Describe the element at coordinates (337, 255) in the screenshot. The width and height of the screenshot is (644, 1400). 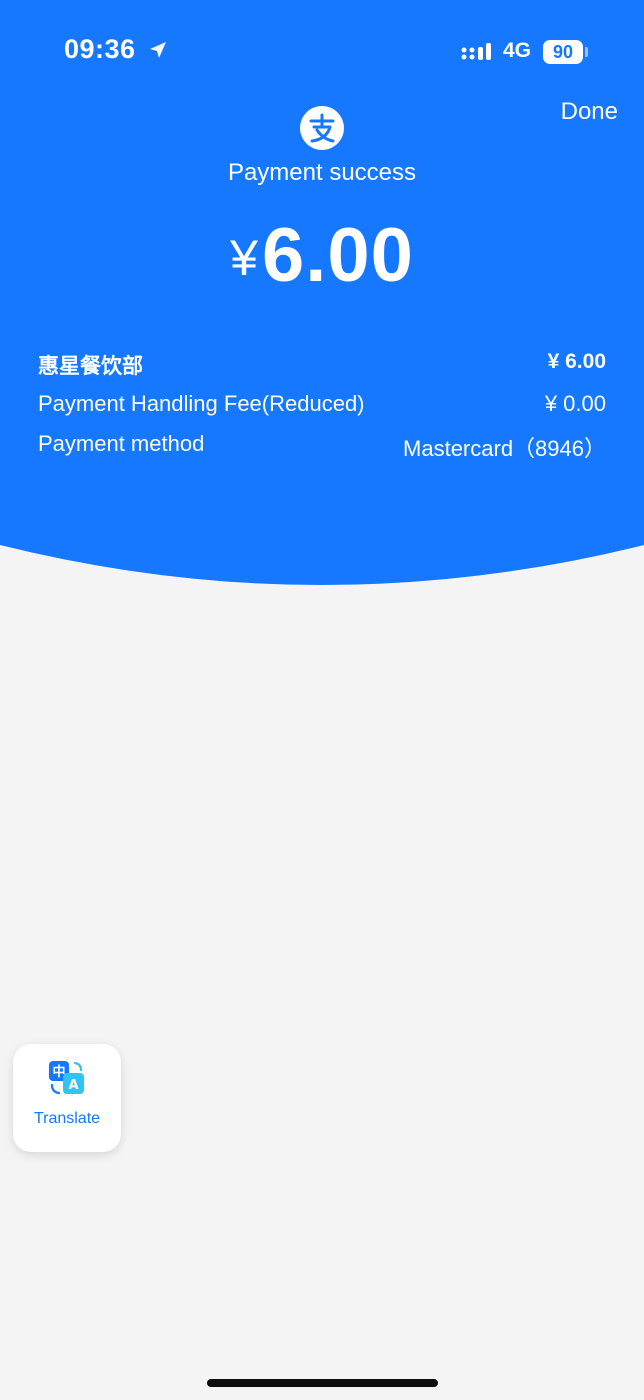
I see `amount-value: 6.00` at that location.